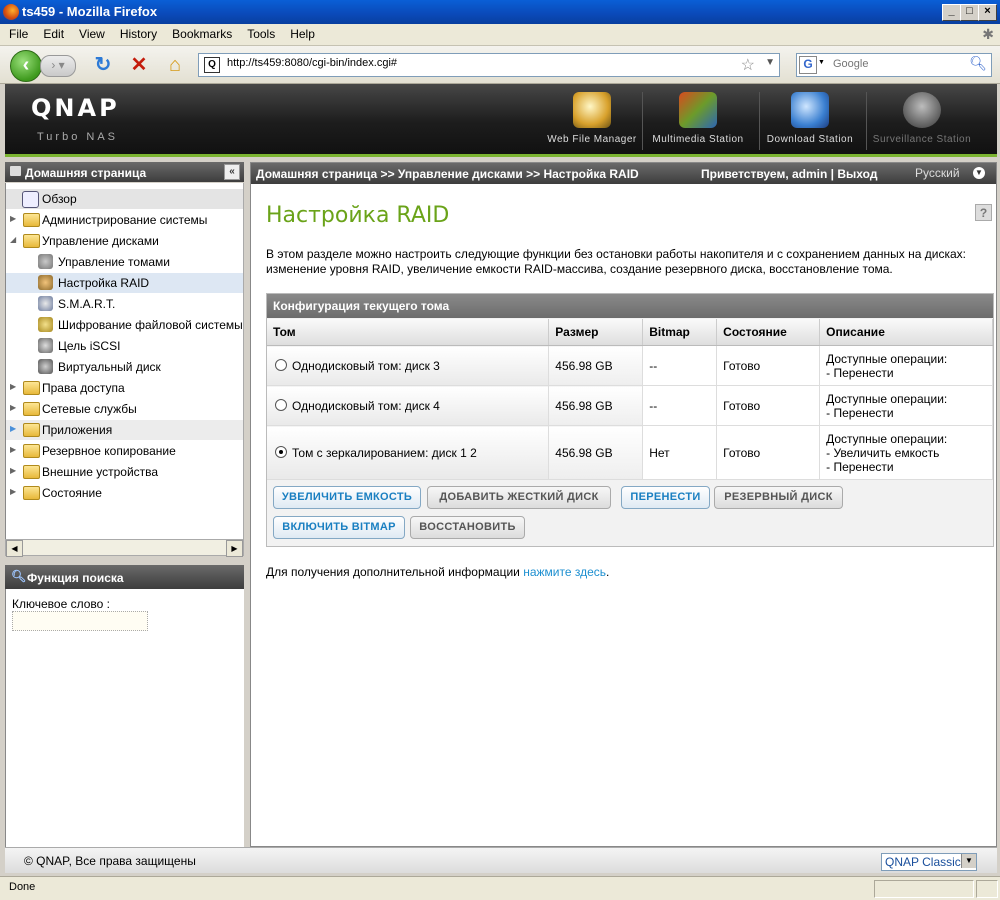 This screenshot has width=1000, height=900. What do you see at coordinates (124, 325) in the screenshot?
I see `sidebar-item-encryption: Шифрование файловой системы` at bounding box center [124, 325].